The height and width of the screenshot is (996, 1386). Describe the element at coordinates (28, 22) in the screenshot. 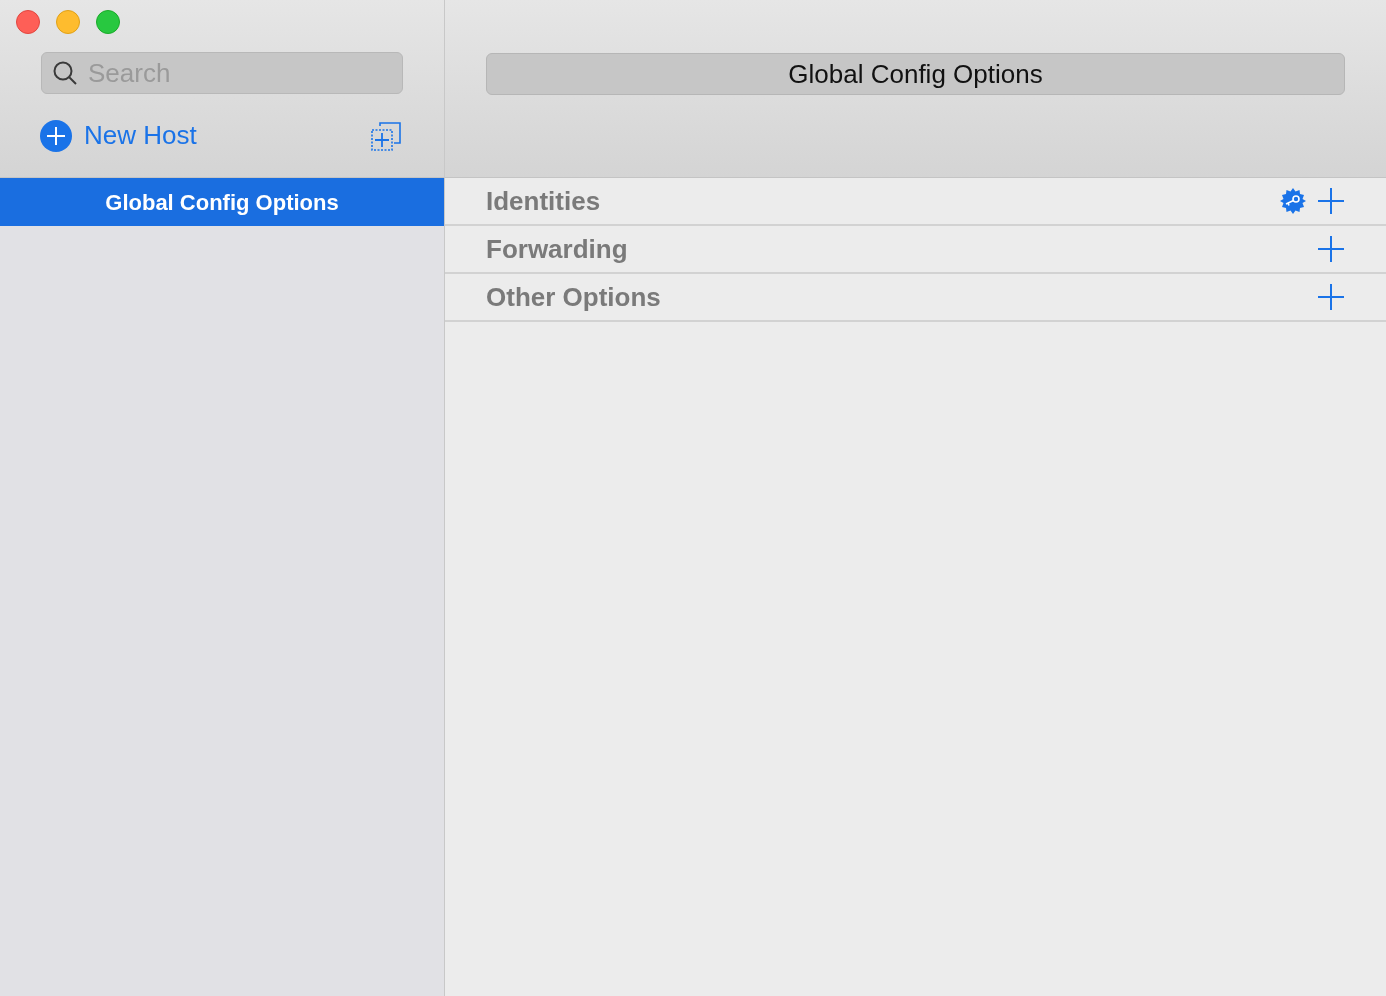

I see `close-window-icon` at that location.